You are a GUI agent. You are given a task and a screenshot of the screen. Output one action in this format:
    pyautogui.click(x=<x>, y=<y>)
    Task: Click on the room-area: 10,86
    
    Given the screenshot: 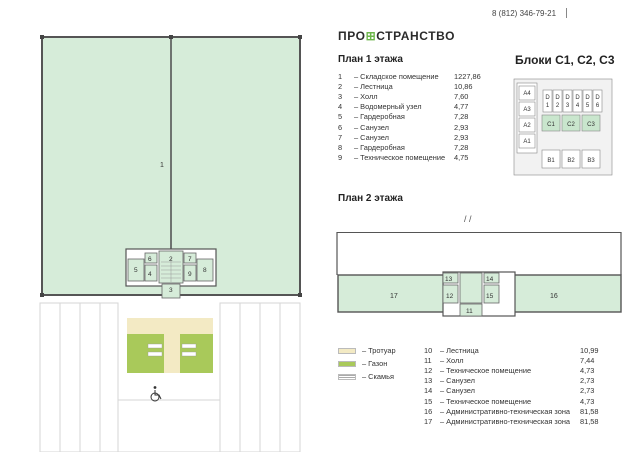 What is the action you would take?
    pyautogui.click(x=463, y=86)
    